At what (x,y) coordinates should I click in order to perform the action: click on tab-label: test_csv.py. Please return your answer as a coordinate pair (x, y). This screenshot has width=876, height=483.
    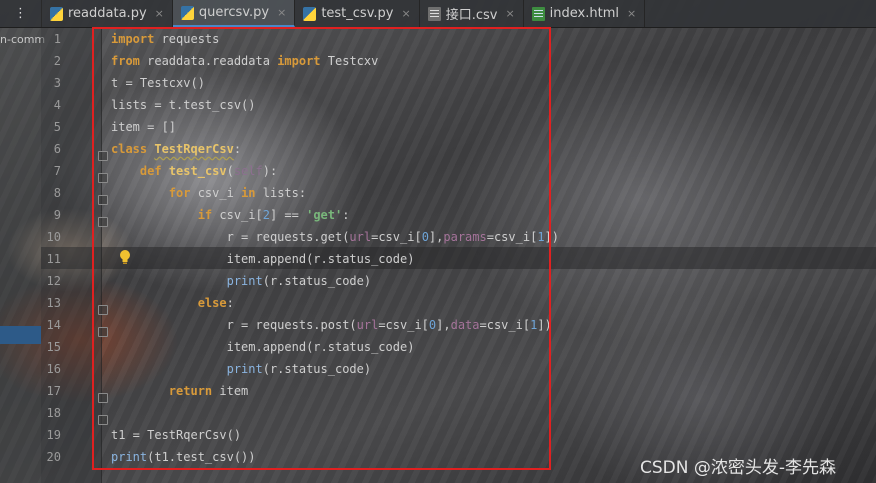
    Looking at the image, I should click on (357, 13).